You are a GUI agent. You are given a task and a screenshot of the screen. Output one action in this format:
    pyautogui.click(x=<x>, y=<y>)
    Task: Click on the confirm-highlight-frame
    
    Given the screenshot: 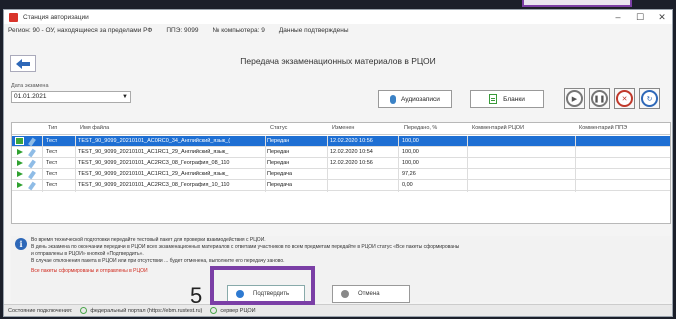 What is the action you would take?
    pyautogui.click(x=262, y=285)
    